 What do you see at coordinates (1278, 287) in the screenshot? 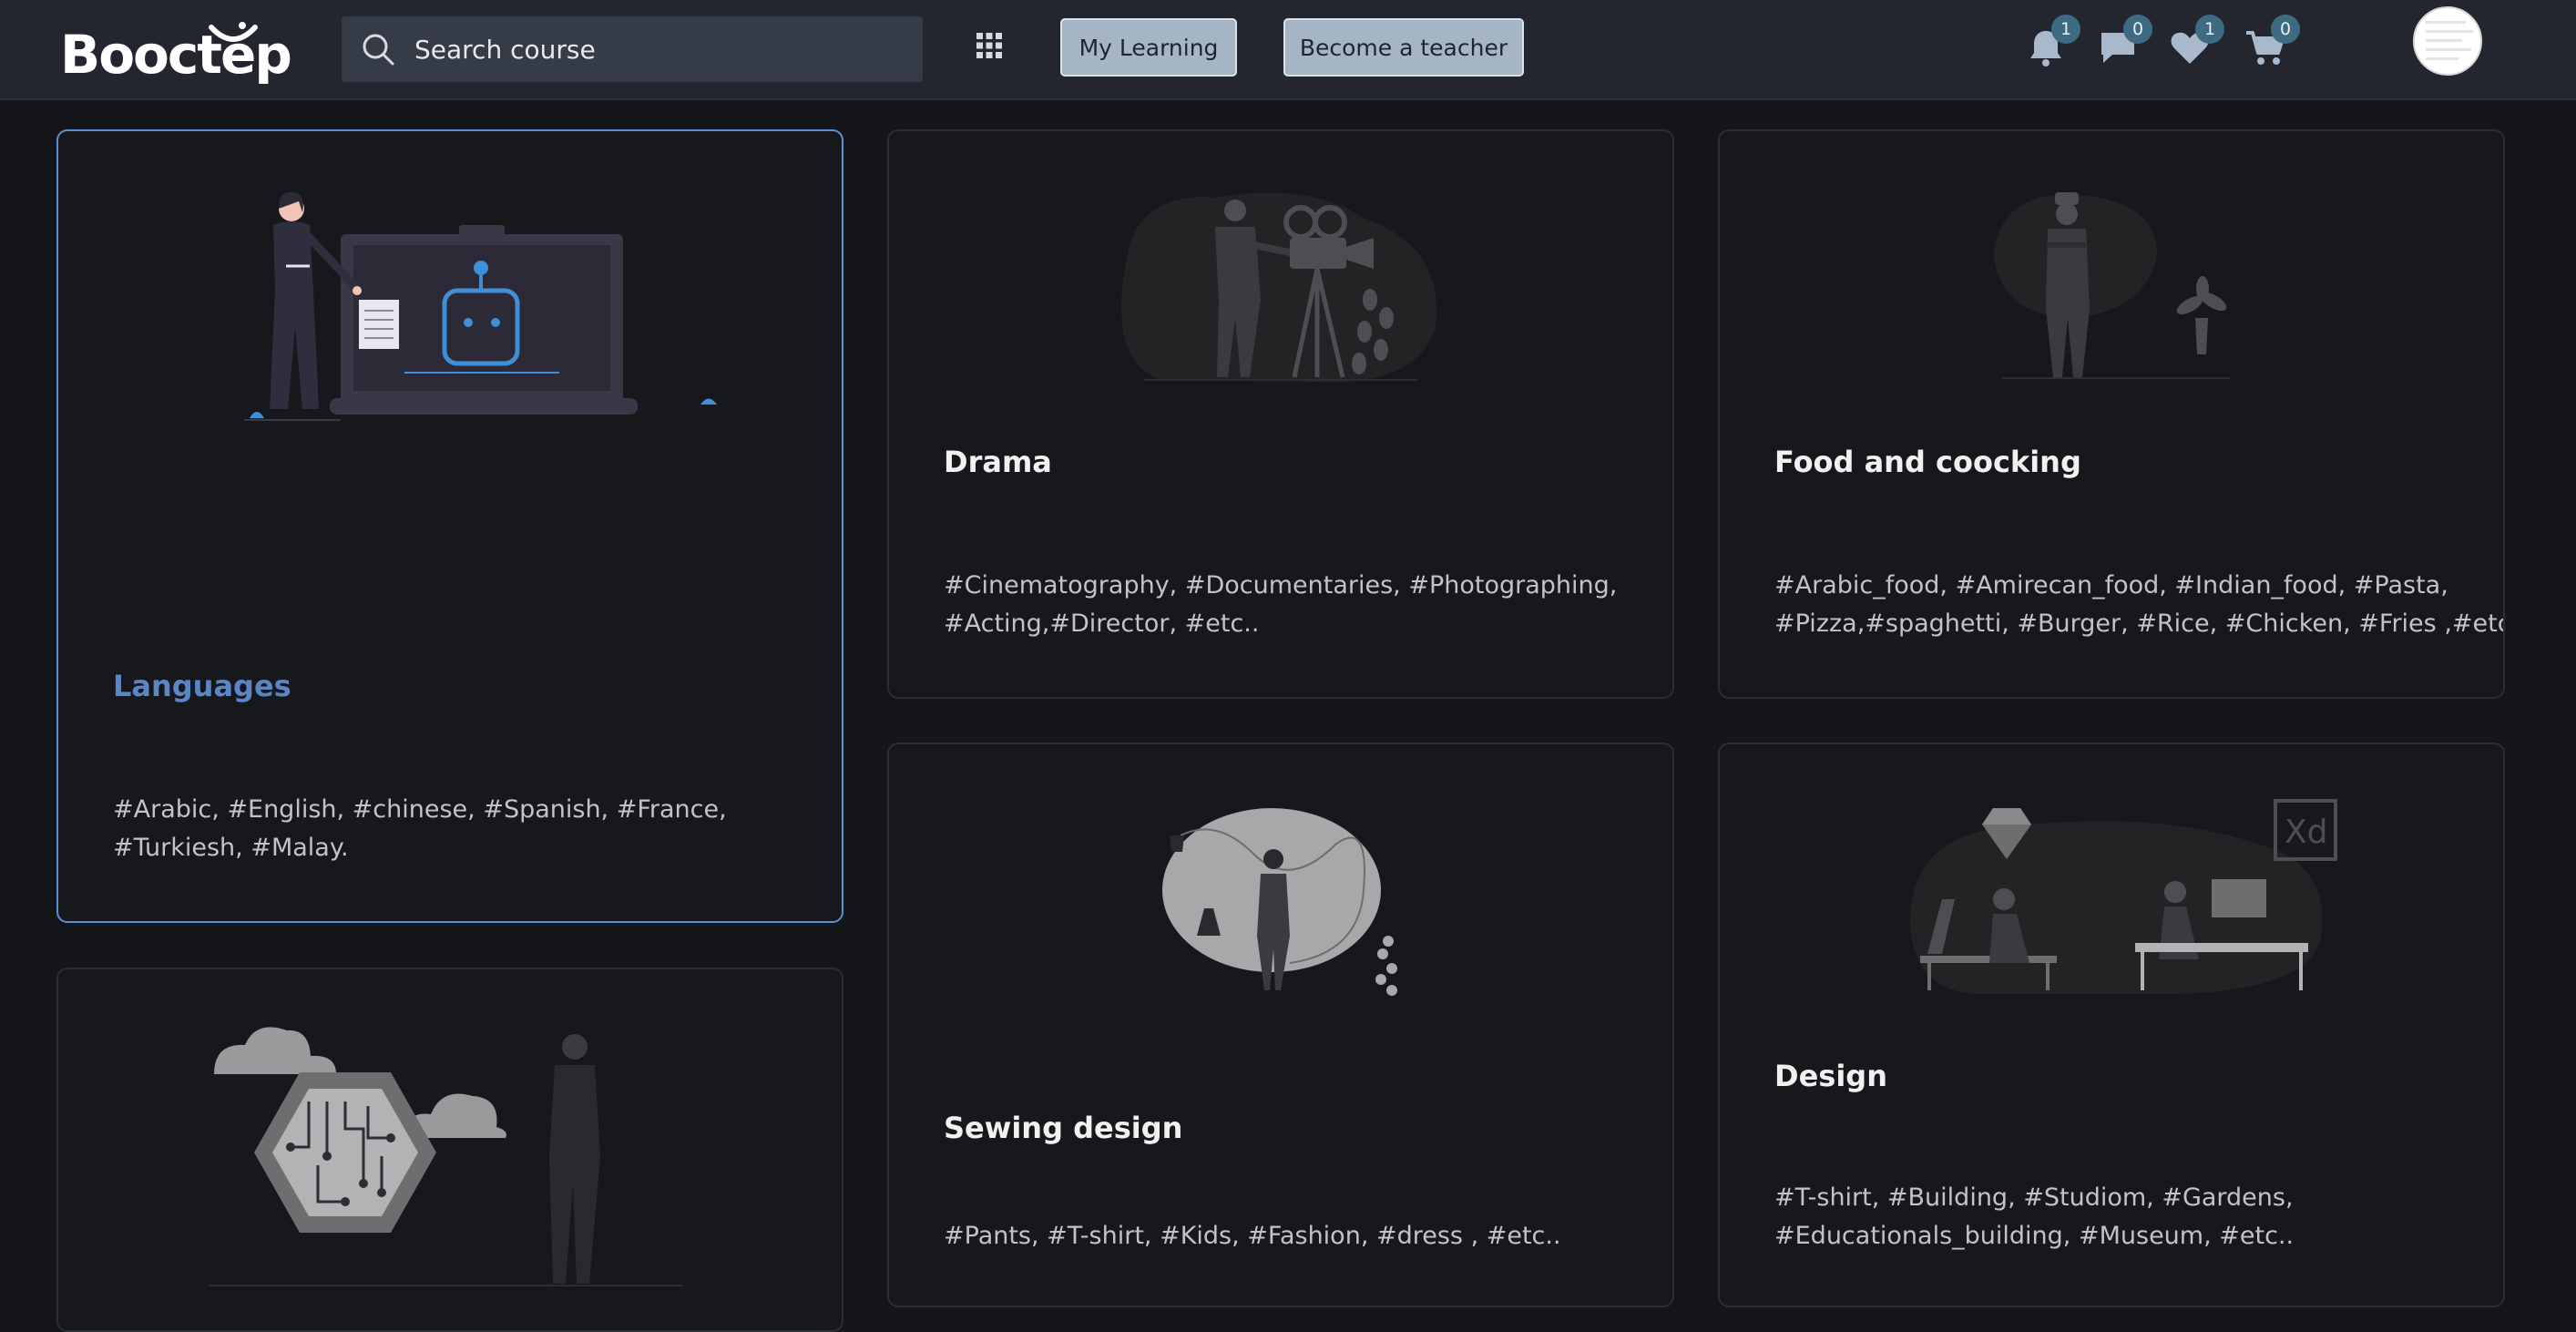
I see `drama-illustration` at bounding box center [1278, 287].